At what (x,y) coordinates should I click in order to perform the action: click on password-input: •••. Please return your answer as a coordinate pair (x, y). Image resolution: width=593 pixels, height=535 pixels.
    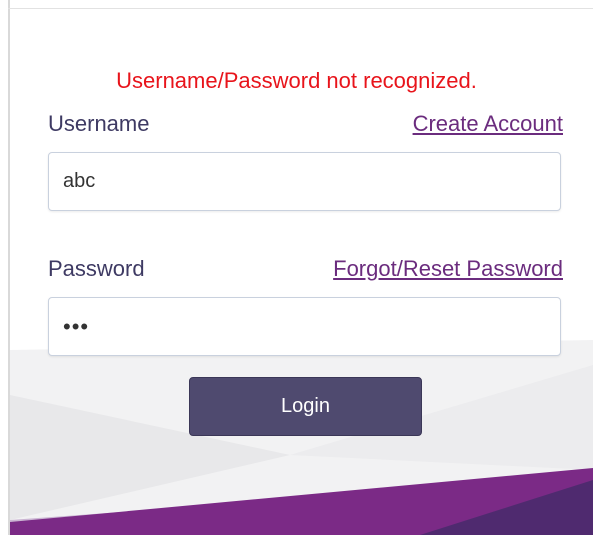
    Looking at the image, I should click on (304, 326).